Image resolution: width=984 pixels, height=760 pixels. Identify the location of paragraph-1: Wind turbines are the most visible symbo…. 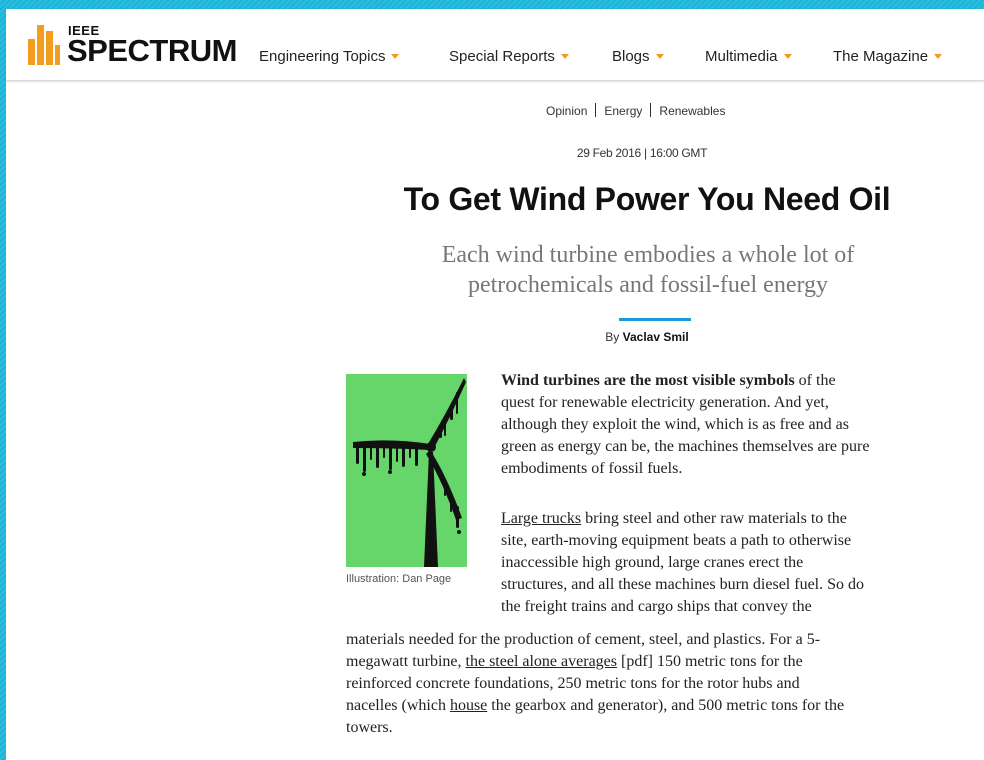
(685, 424).